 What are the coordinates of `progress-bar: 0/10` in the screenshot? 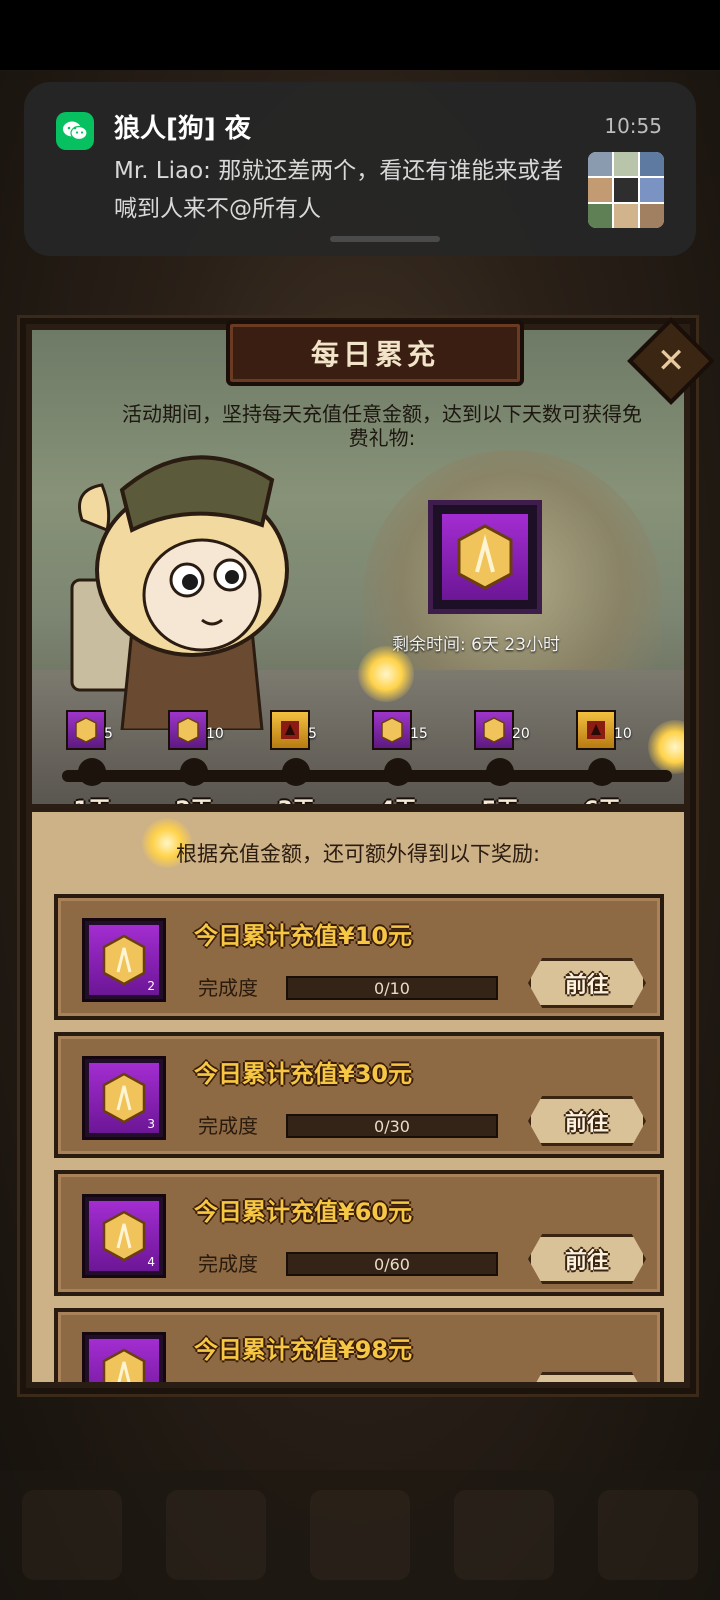 It's located at (392, 988).